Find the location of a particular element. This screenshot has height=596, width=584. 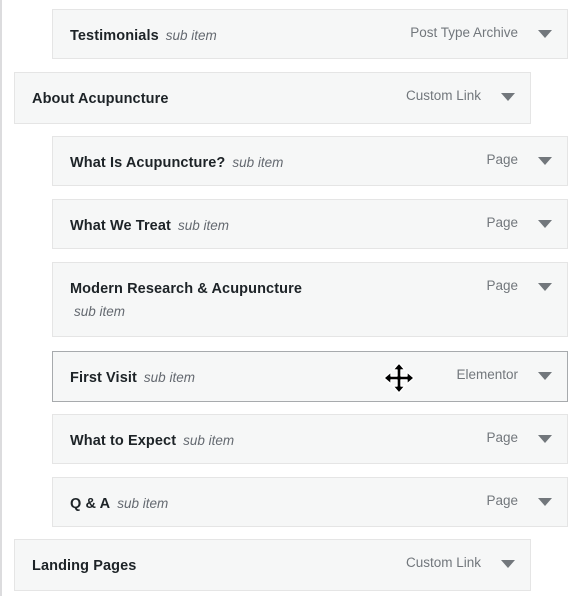

menu-item-row: What to Expect sub item Page is located at coordinates (310, 439).